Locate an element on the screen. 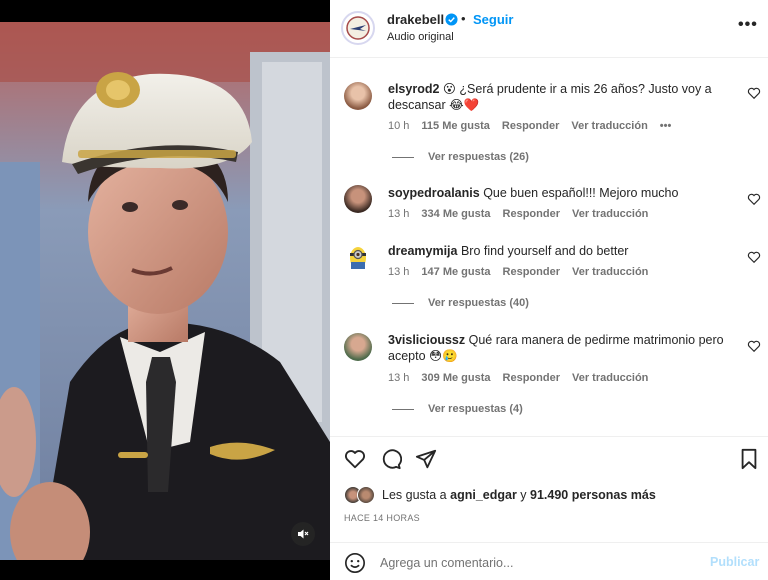  airplane-logo-icon is located at coordinates (358, 28).